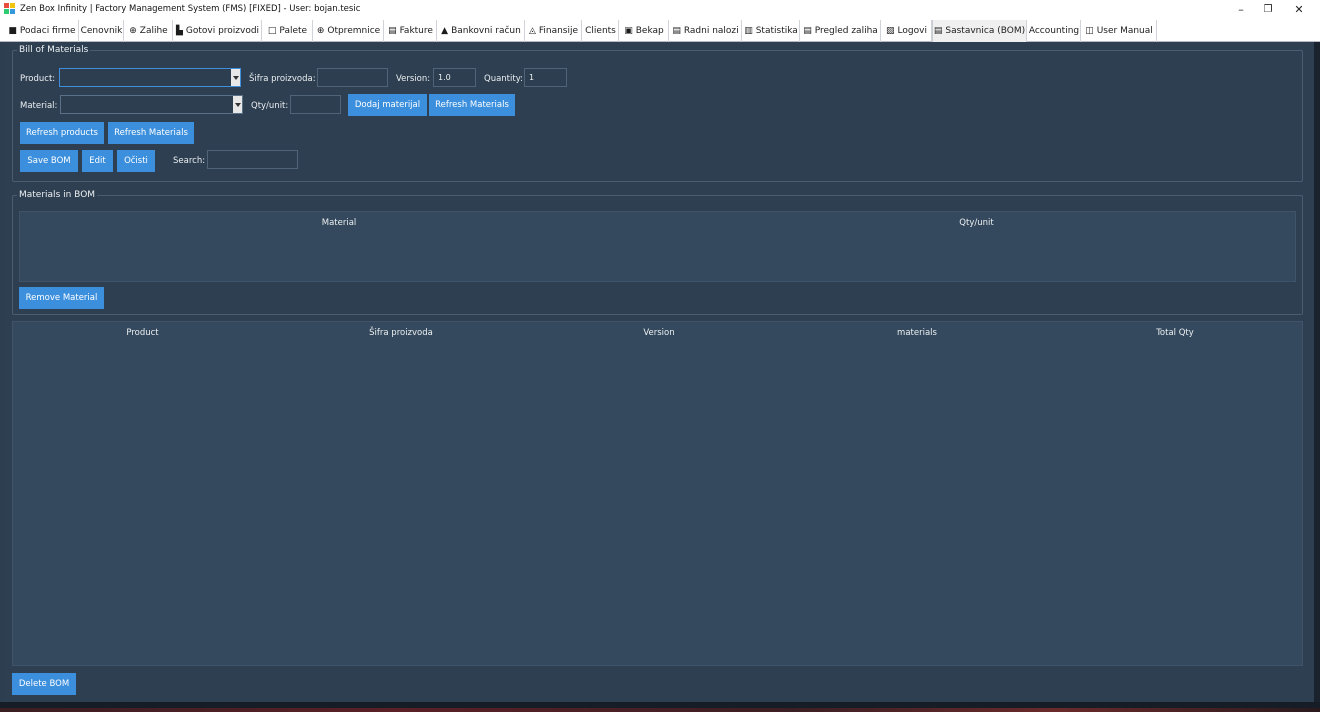  I want to click on column-header-material: Material, so click(339, 223).